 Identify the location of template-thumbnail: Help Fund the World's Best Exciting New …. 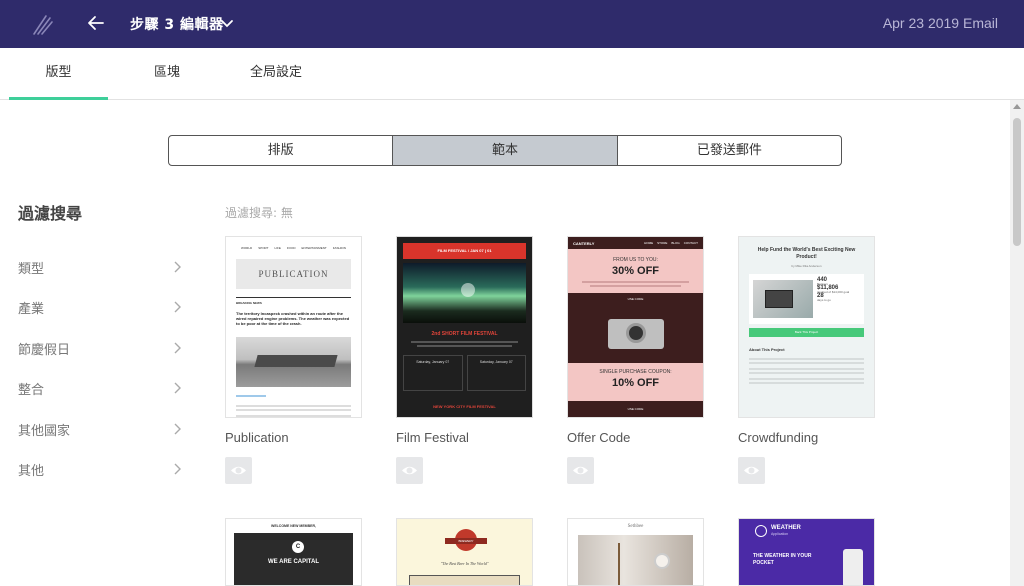
(806, 327).